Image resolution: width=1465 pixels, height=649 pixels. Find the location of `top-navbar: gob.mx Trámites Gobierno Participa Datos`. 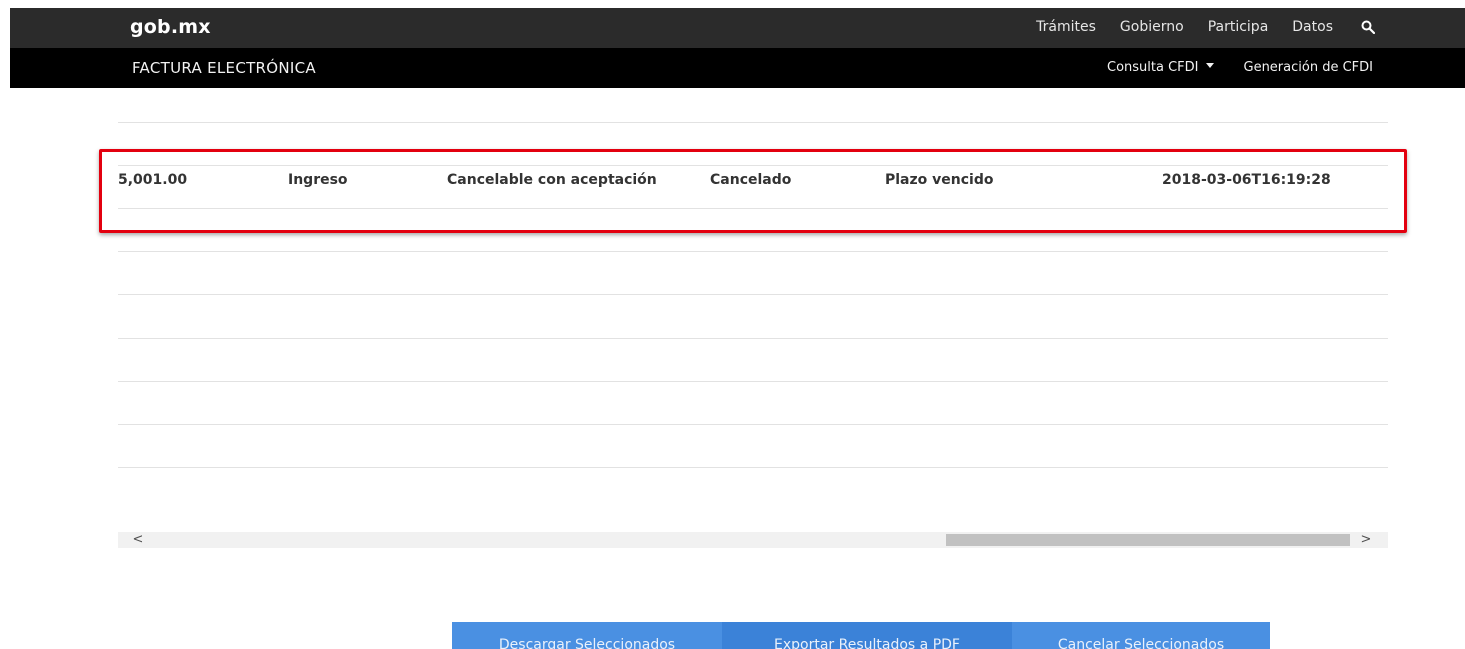

top-navbar: gob.mx Trámites Gobierno Participa Datos is located at coordinates (737, 28).